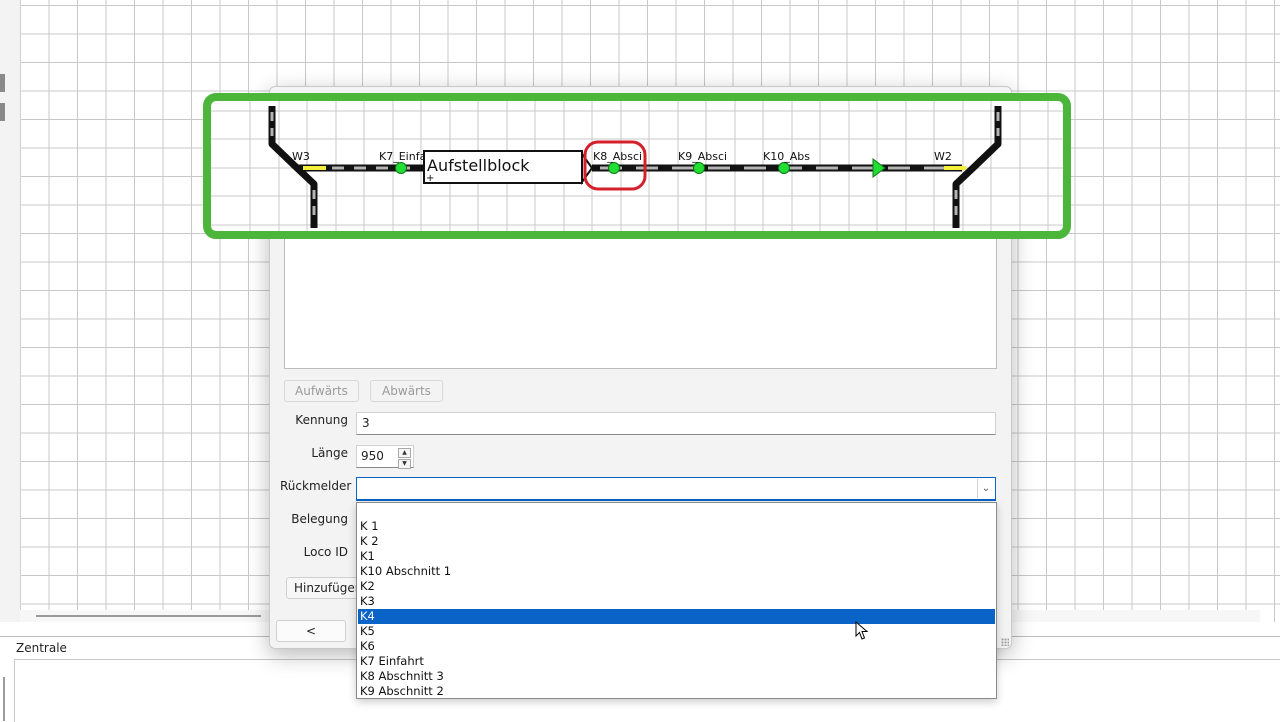 This screenshot has height=722, width=1280. What do you see at coordinates (702, 156) in the screenshot?
I see `section-label-k9: K9_Absci` at bounding box center [702, 156].